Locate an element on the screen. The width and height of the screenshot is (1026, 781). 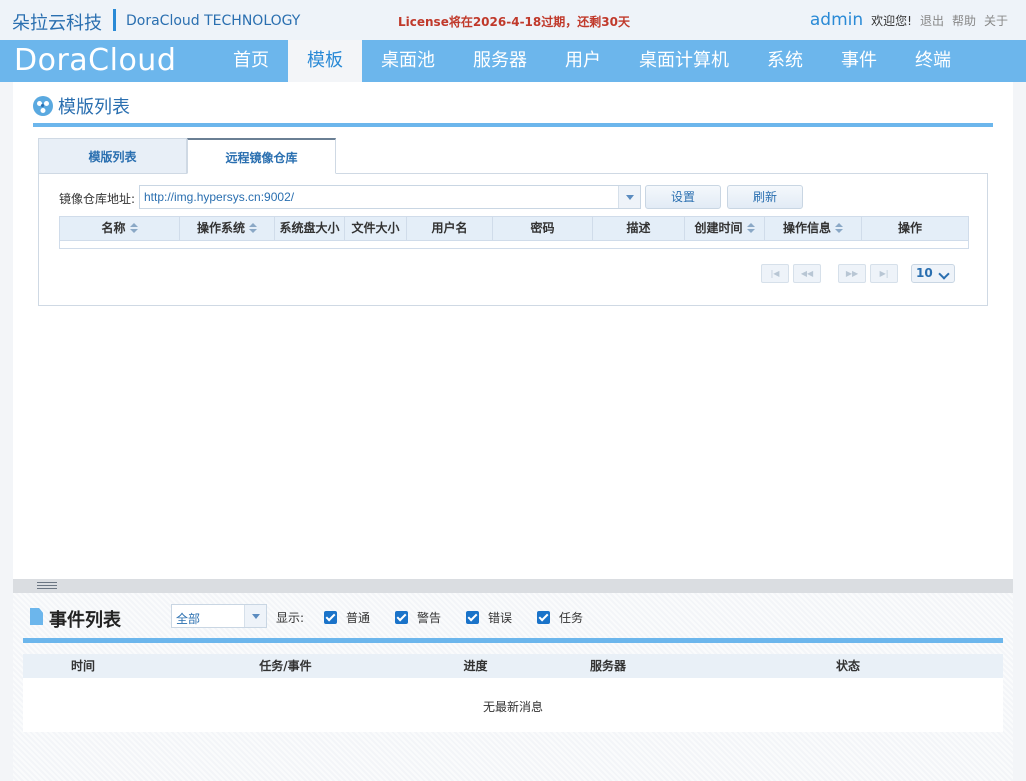
main-nav: DoraCloud 首页 模板 桌面池 服务器 用户 桌面计算机 系统 事件 终端 is located at coordinates (513, 61).